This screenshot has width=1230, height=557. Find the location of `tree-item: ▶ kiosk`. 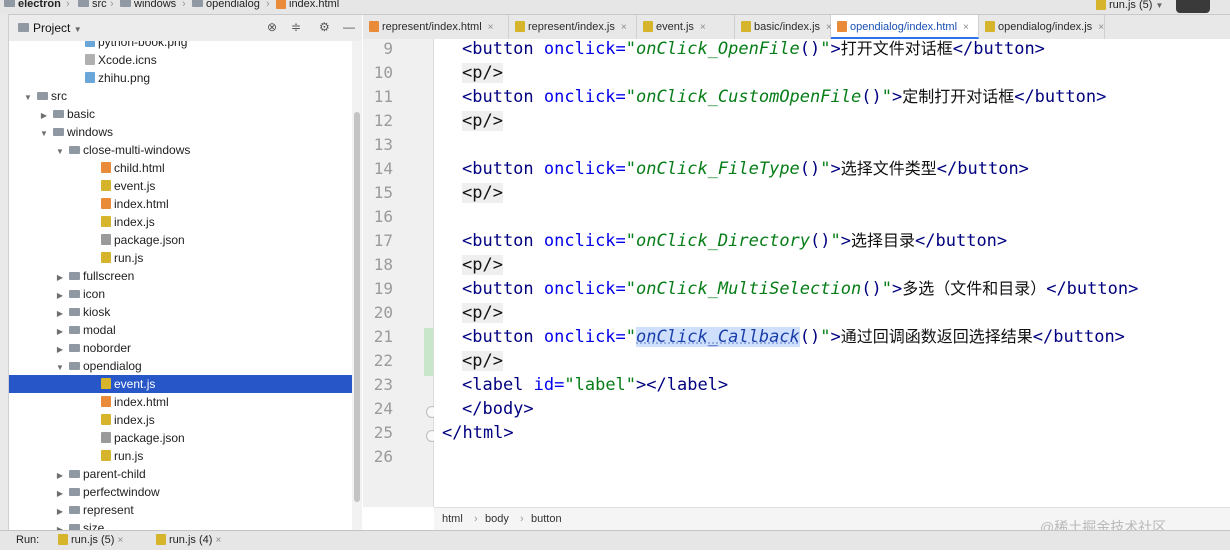

tree-item: ▶ kiosk is located at coordinates (180, 312).